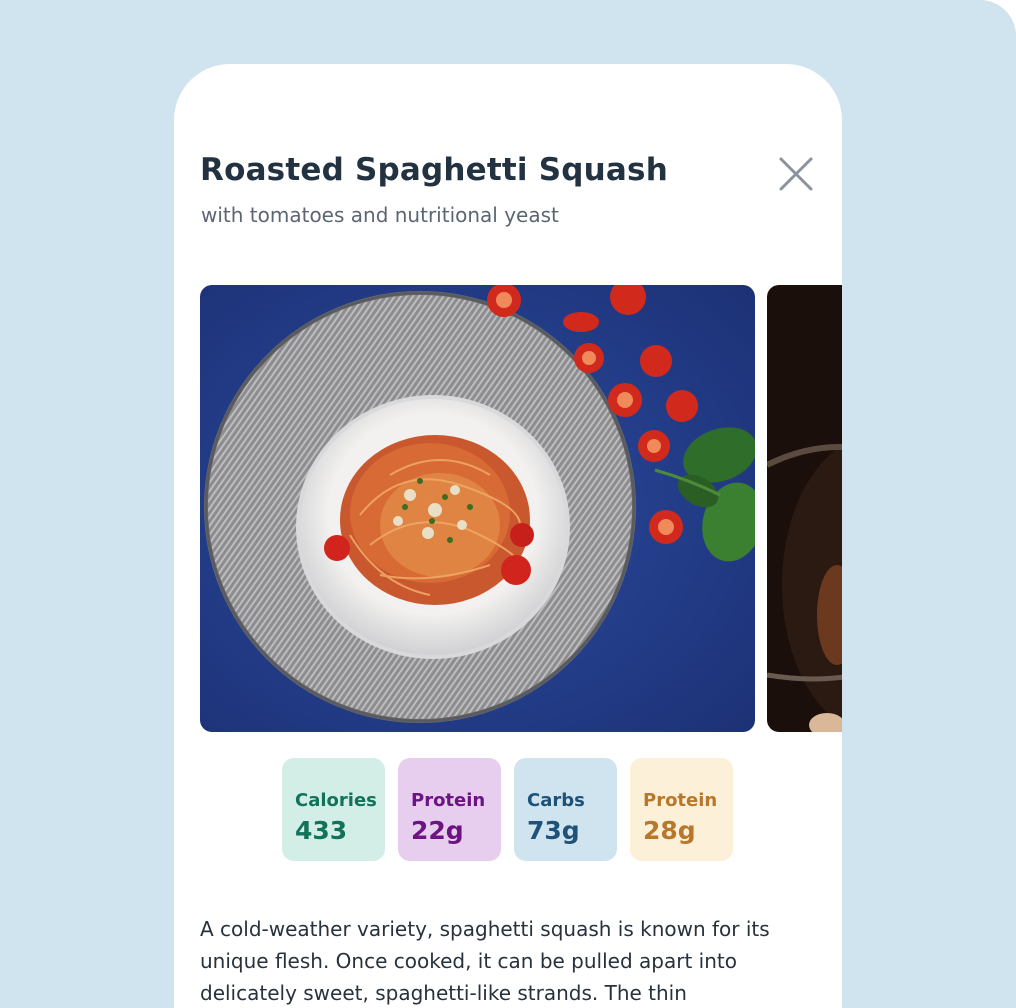 The width and height of the screenshot is (1016, 1008). I want to click on nutrition-tile-protein-alt: Protein 28g, so click(681, 809).